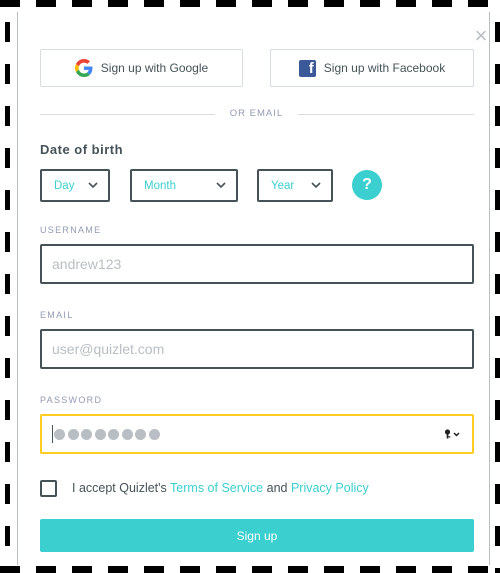  I want to click on privacy-policy-link: Privacy Policy, so click(330, 488).